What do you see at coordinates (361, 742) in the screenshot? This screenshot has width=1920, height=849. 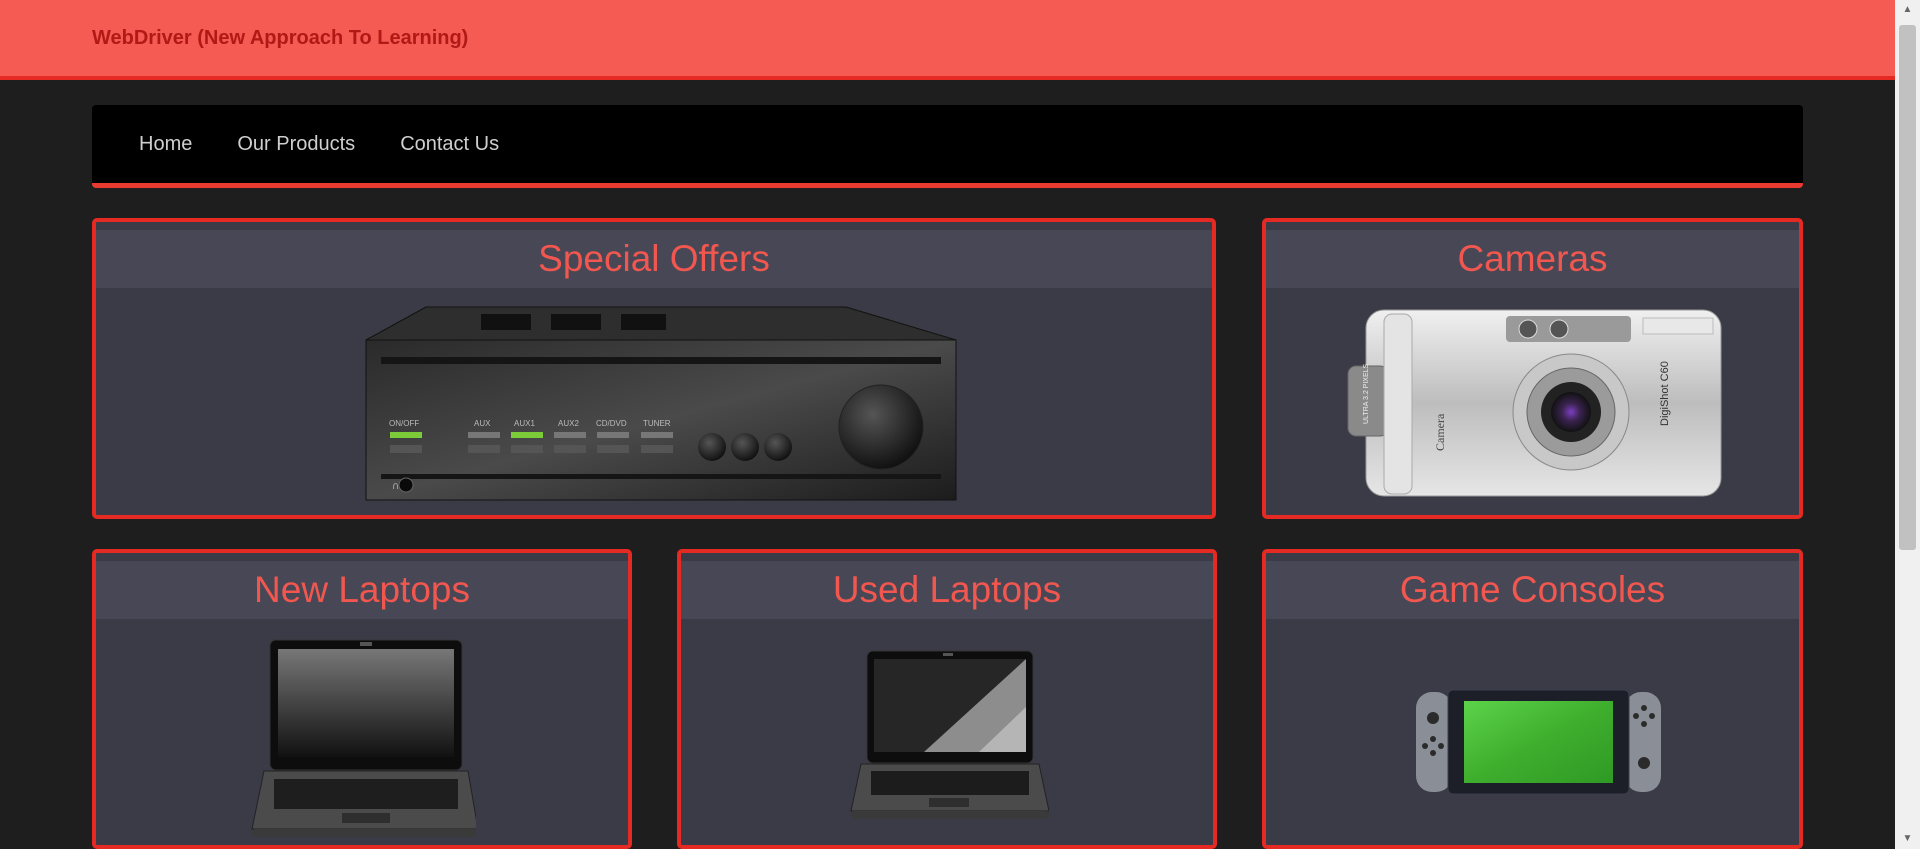 I see `new-laptop-image` at bounding box center [361, 742].